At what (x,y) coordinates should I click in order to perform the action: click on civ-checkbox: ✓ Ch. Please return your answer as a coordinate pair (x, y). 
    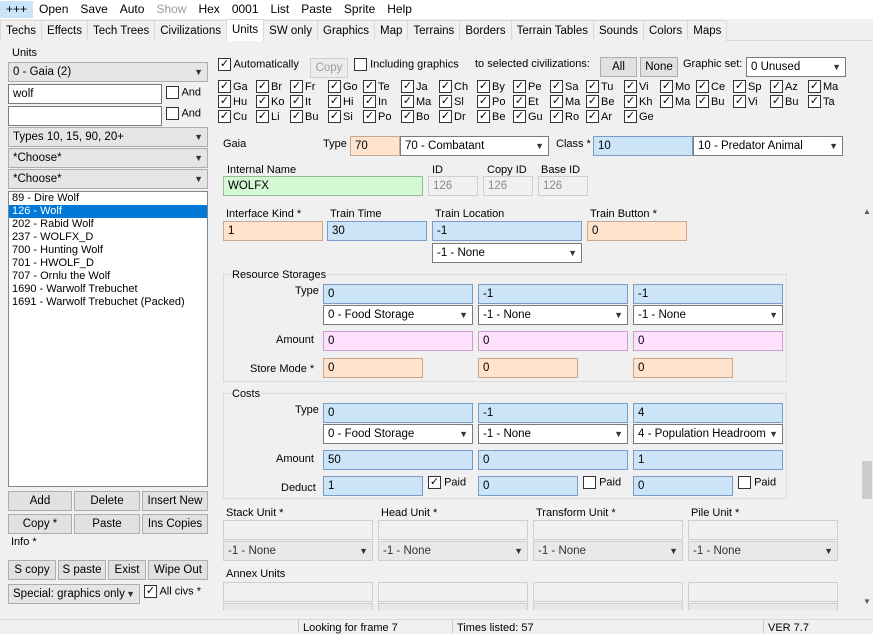
    Looking at the image, I should click on (453, 86).